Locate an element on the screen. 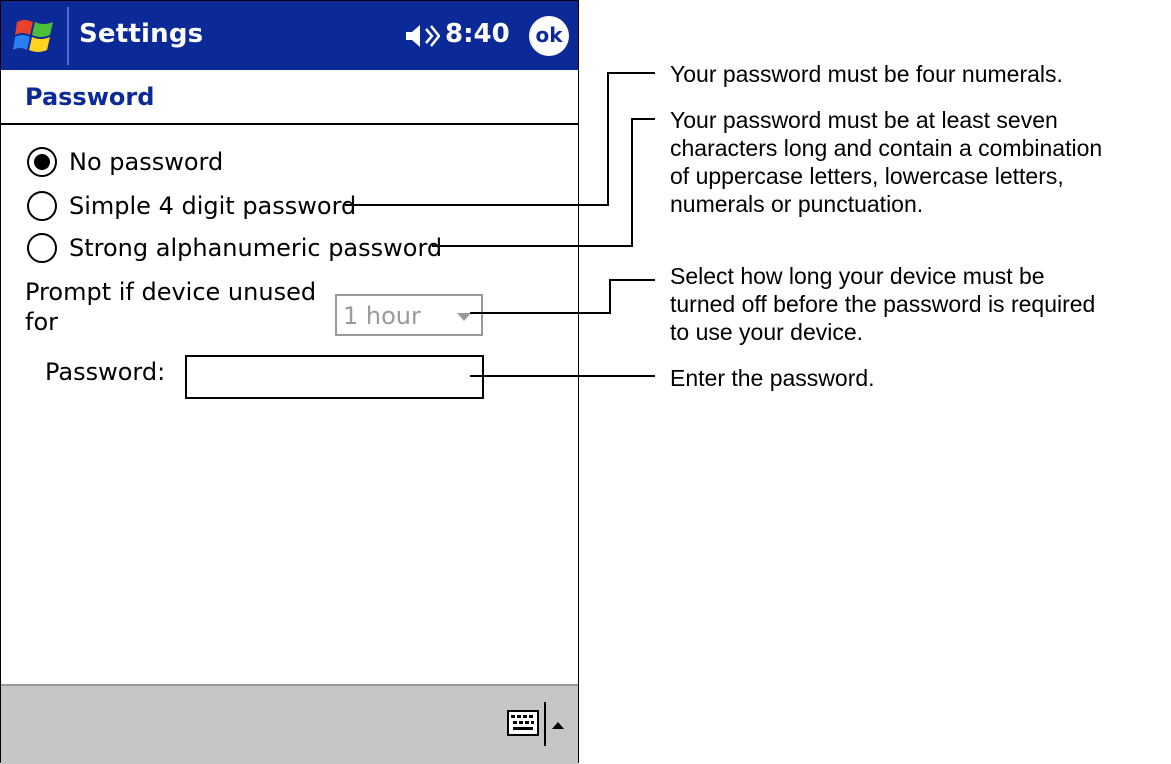 The height and width of the screenshot is (764, 1171). prompt-label: Prompt if device unused for is located at coordinates (175, 307).